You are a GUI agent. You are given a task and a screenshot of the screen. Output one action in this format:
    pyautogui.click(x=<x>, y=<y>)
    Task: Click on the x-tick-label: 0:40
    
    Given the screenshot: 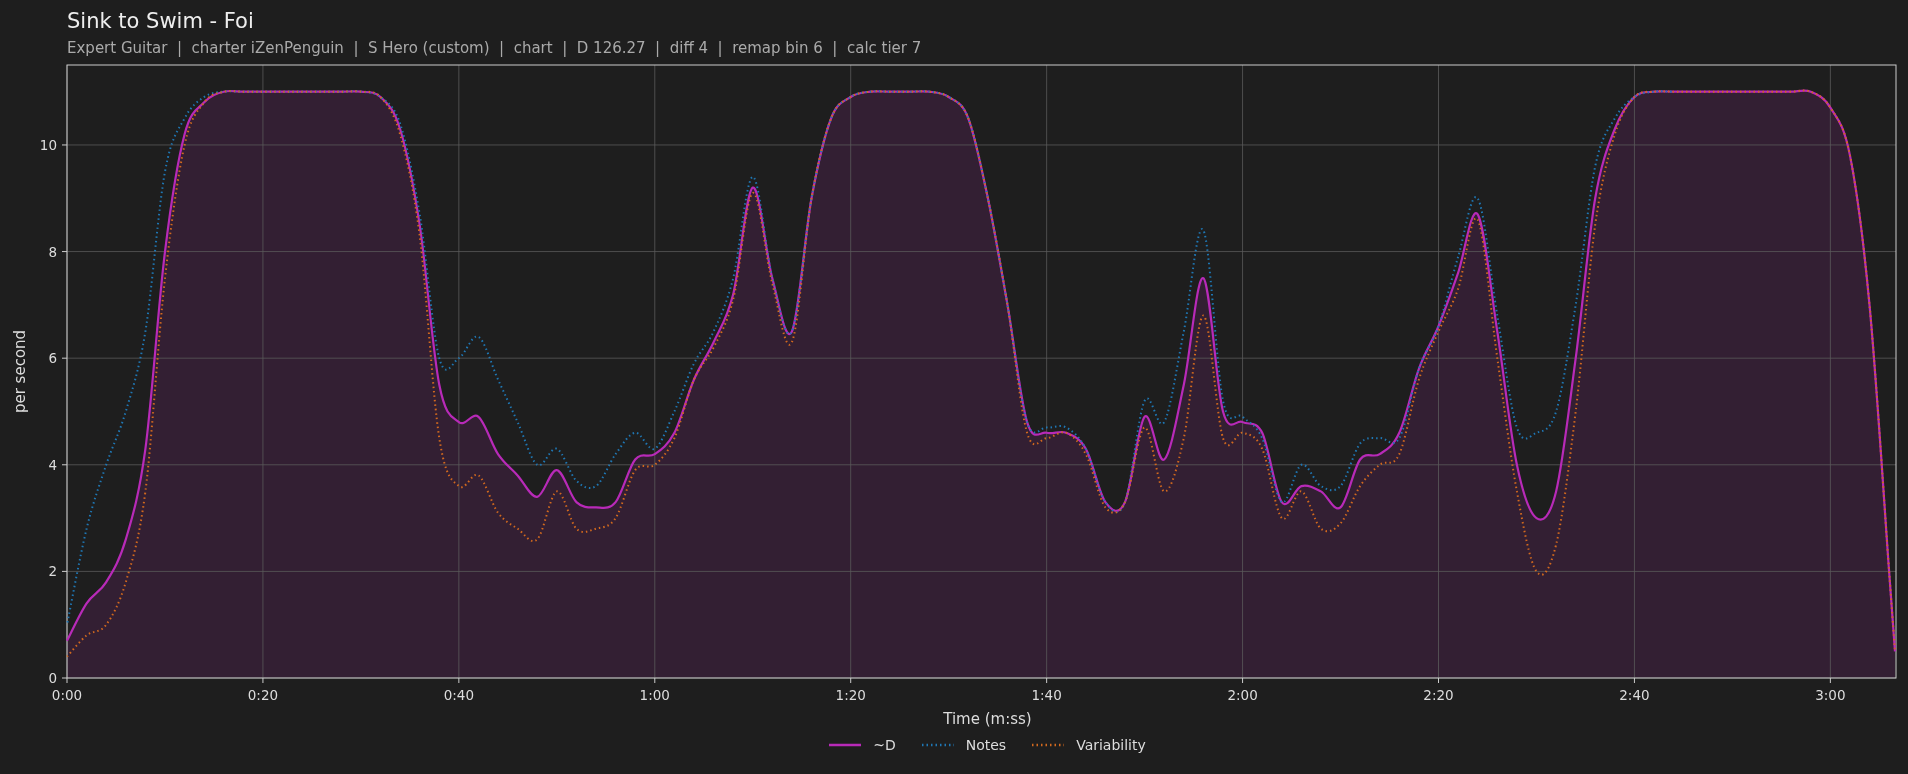 What is the action you would take?
    pyautogui.click(x=458, y=695)
    